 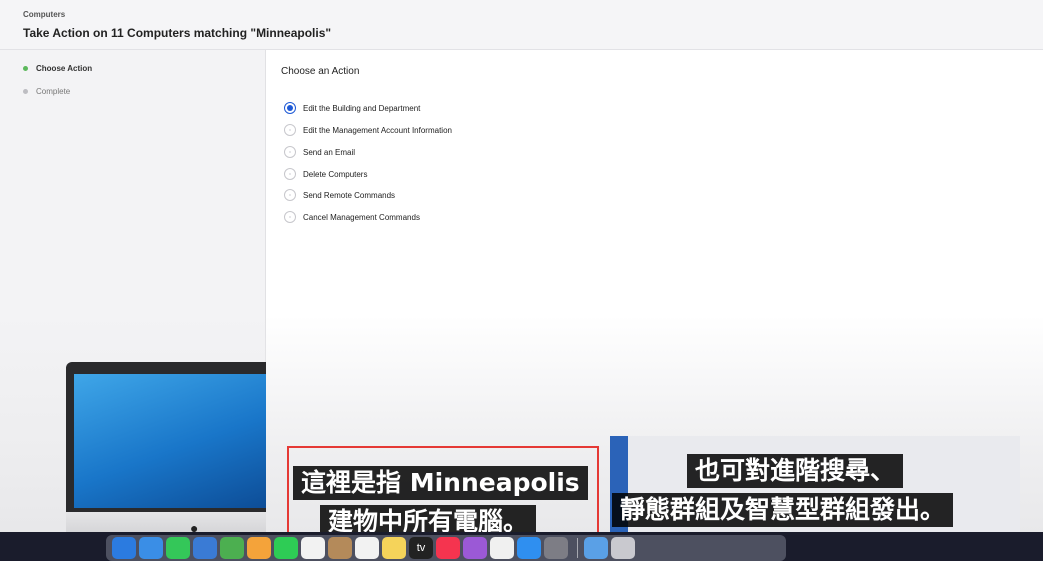 I want to click on safari-icon, so click(x=151, y=548).